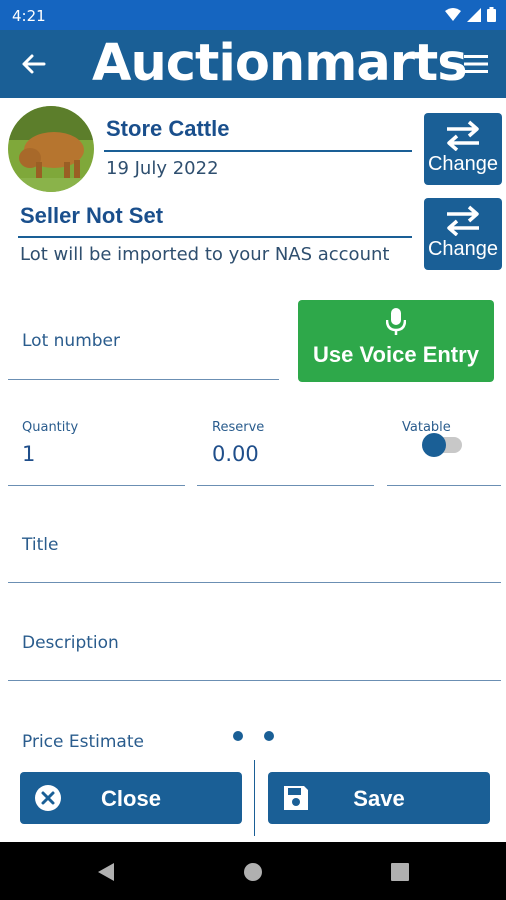 This screenshot has width=506, height=900. Describe the element at coordinates (96, 485) in the screenshot. I see `quantity-underline` at that location.